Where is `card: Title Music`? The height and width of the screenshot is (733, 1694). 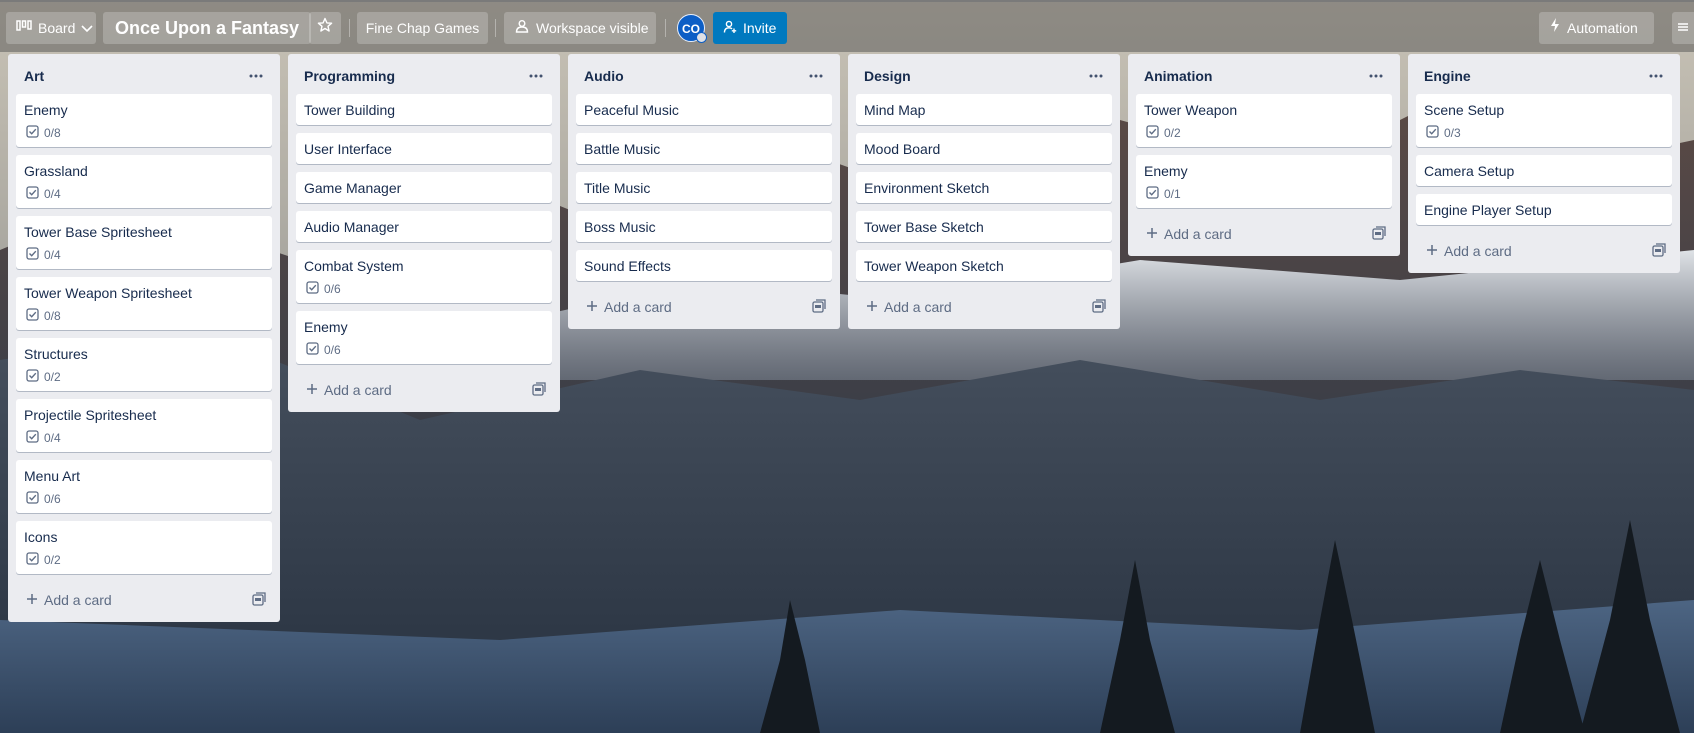 card: Title Music is located at coordinates (704, 187).